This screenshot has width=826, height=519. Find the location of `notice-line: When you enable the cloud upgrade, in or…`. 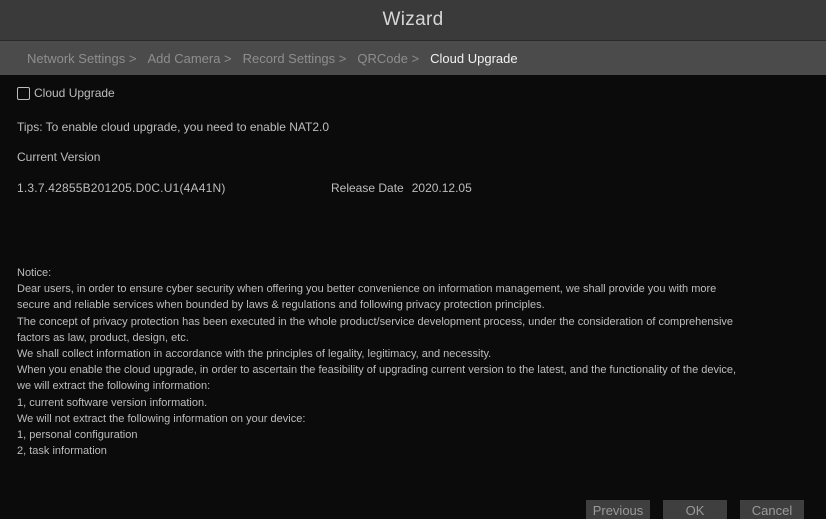

notice-line: When you enable the cloud upgrade, in or… is located at coordinates (377, 370).